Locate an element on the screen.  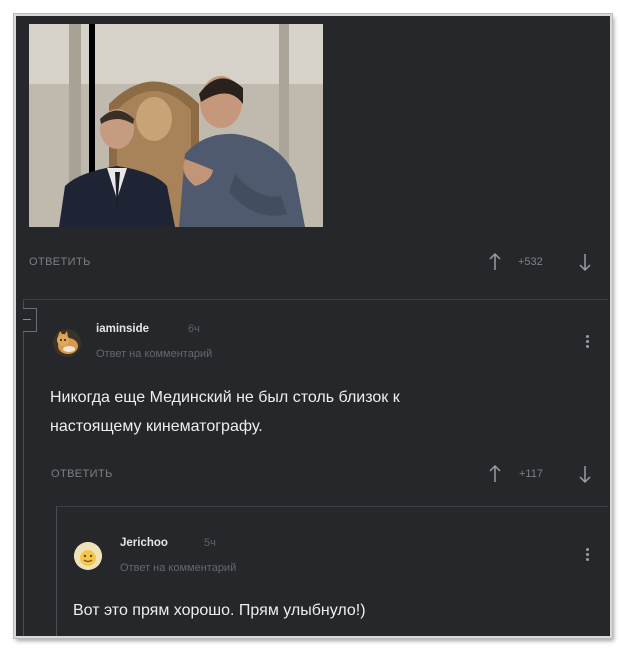
comment-time: 6ч is located at coordinates (194, 329).